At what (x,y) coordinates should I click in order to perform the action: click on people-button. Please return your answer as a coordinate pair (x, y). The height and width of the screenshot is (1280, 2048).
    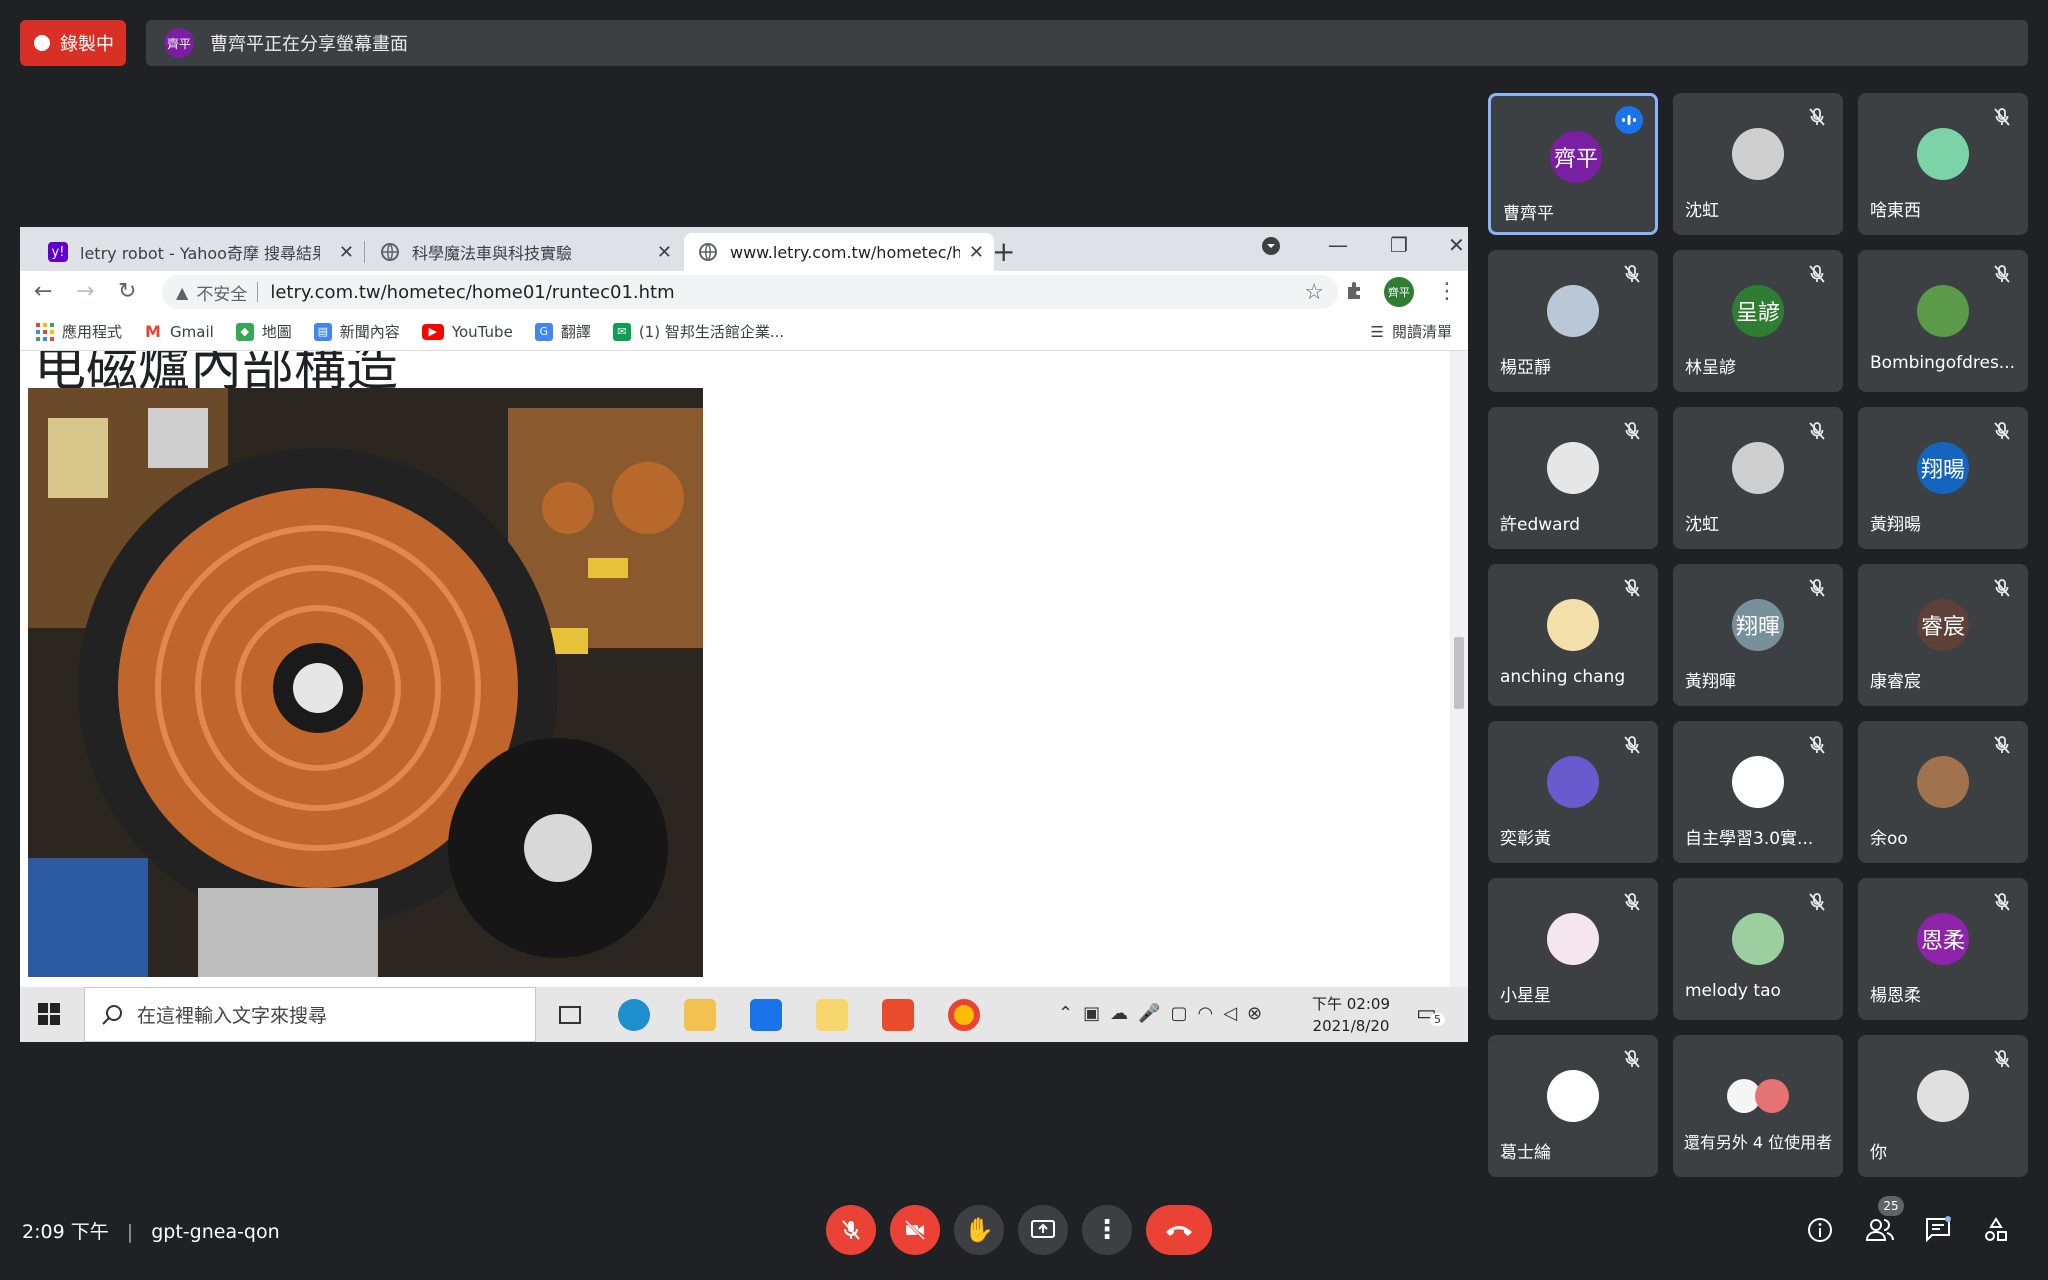
    Looking at the image, I should click on (1880, 1230).